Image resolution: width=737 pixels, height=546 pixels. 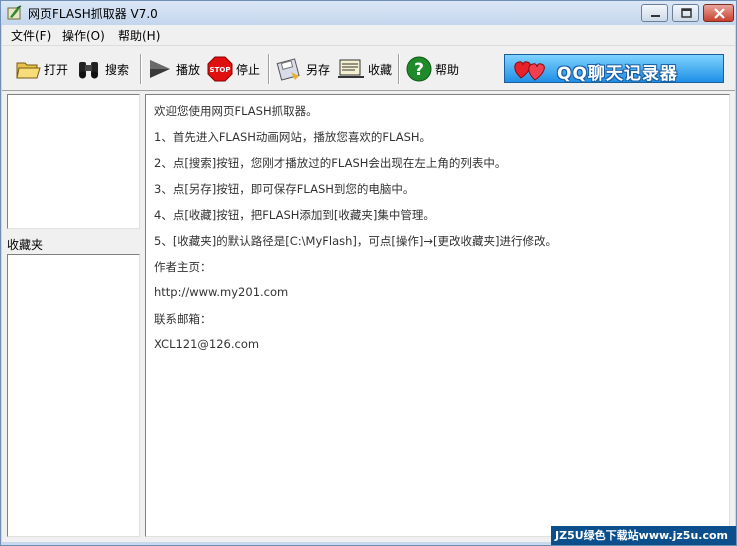 What do you see at coordinates (330, 163) in the screenshot?
I see `info-line-step2: 2、点[搜索]按钮，您刚才播放过的FLASH会出现在左上角的列表中。` at bounding box center [330, 163].